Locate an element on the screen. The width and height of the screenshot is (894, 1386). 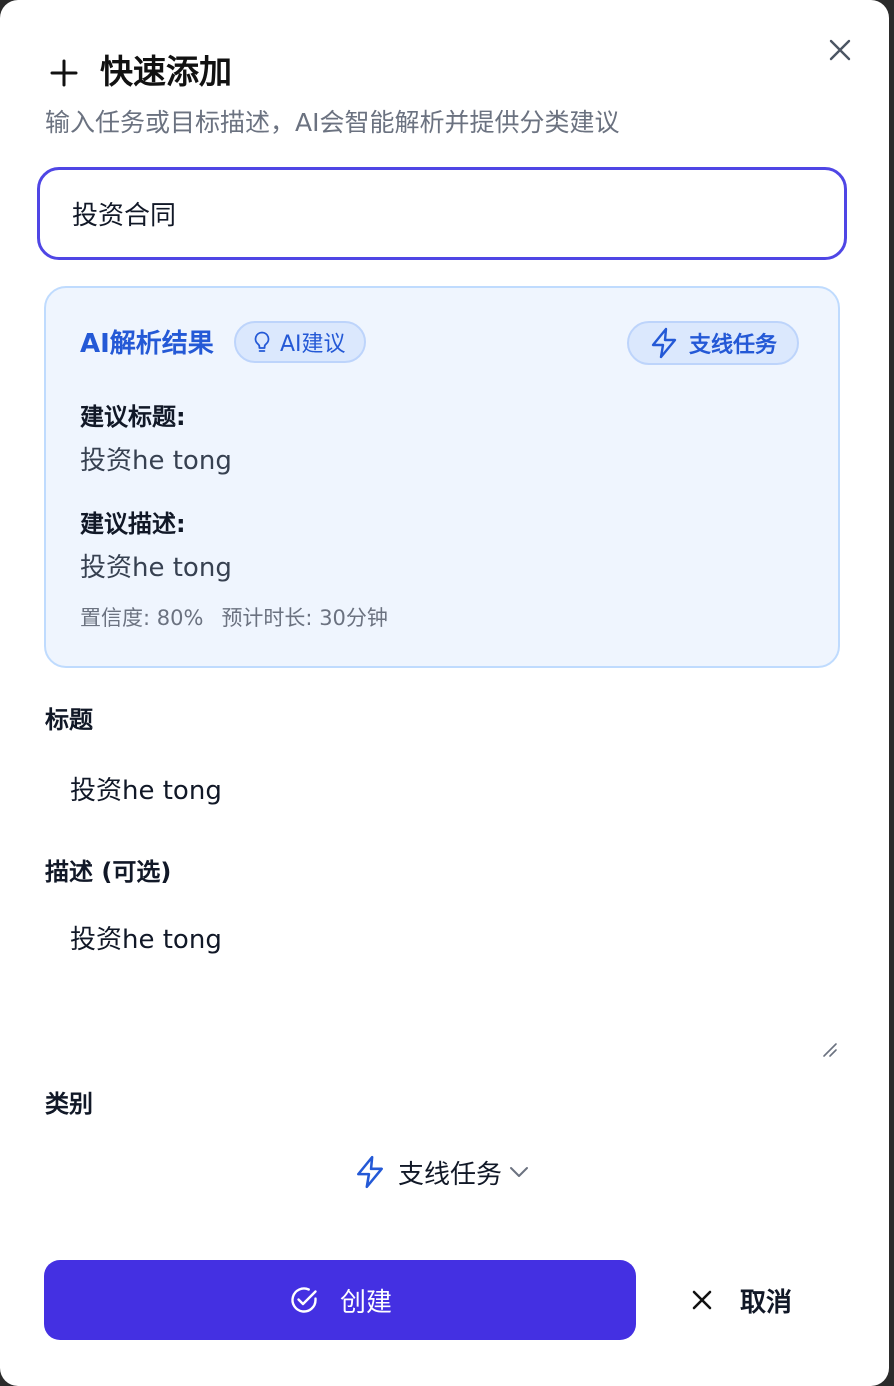
dialog-subtitle: 输入任务或目标描述，AI会智能解析并提供分类建议 is located at coordinates (332, 122).